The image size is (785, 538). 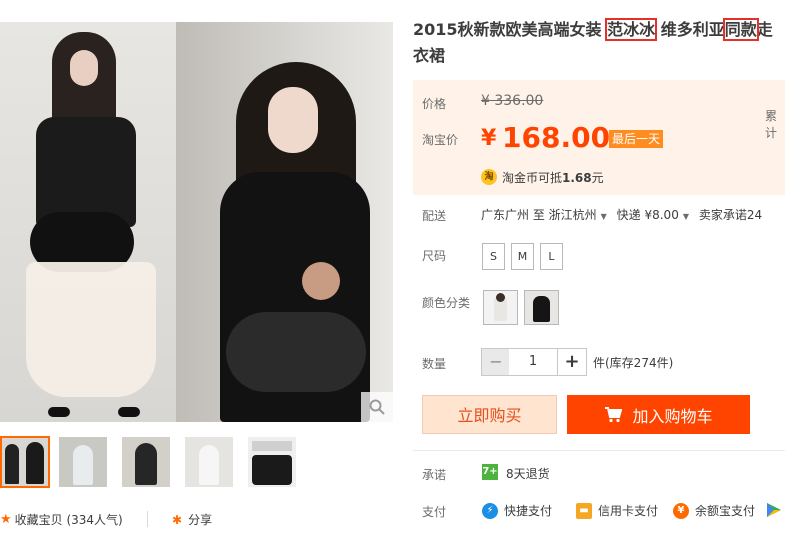 I want to click on original-price: ¥ 336.00, so click(x=512, y=101).